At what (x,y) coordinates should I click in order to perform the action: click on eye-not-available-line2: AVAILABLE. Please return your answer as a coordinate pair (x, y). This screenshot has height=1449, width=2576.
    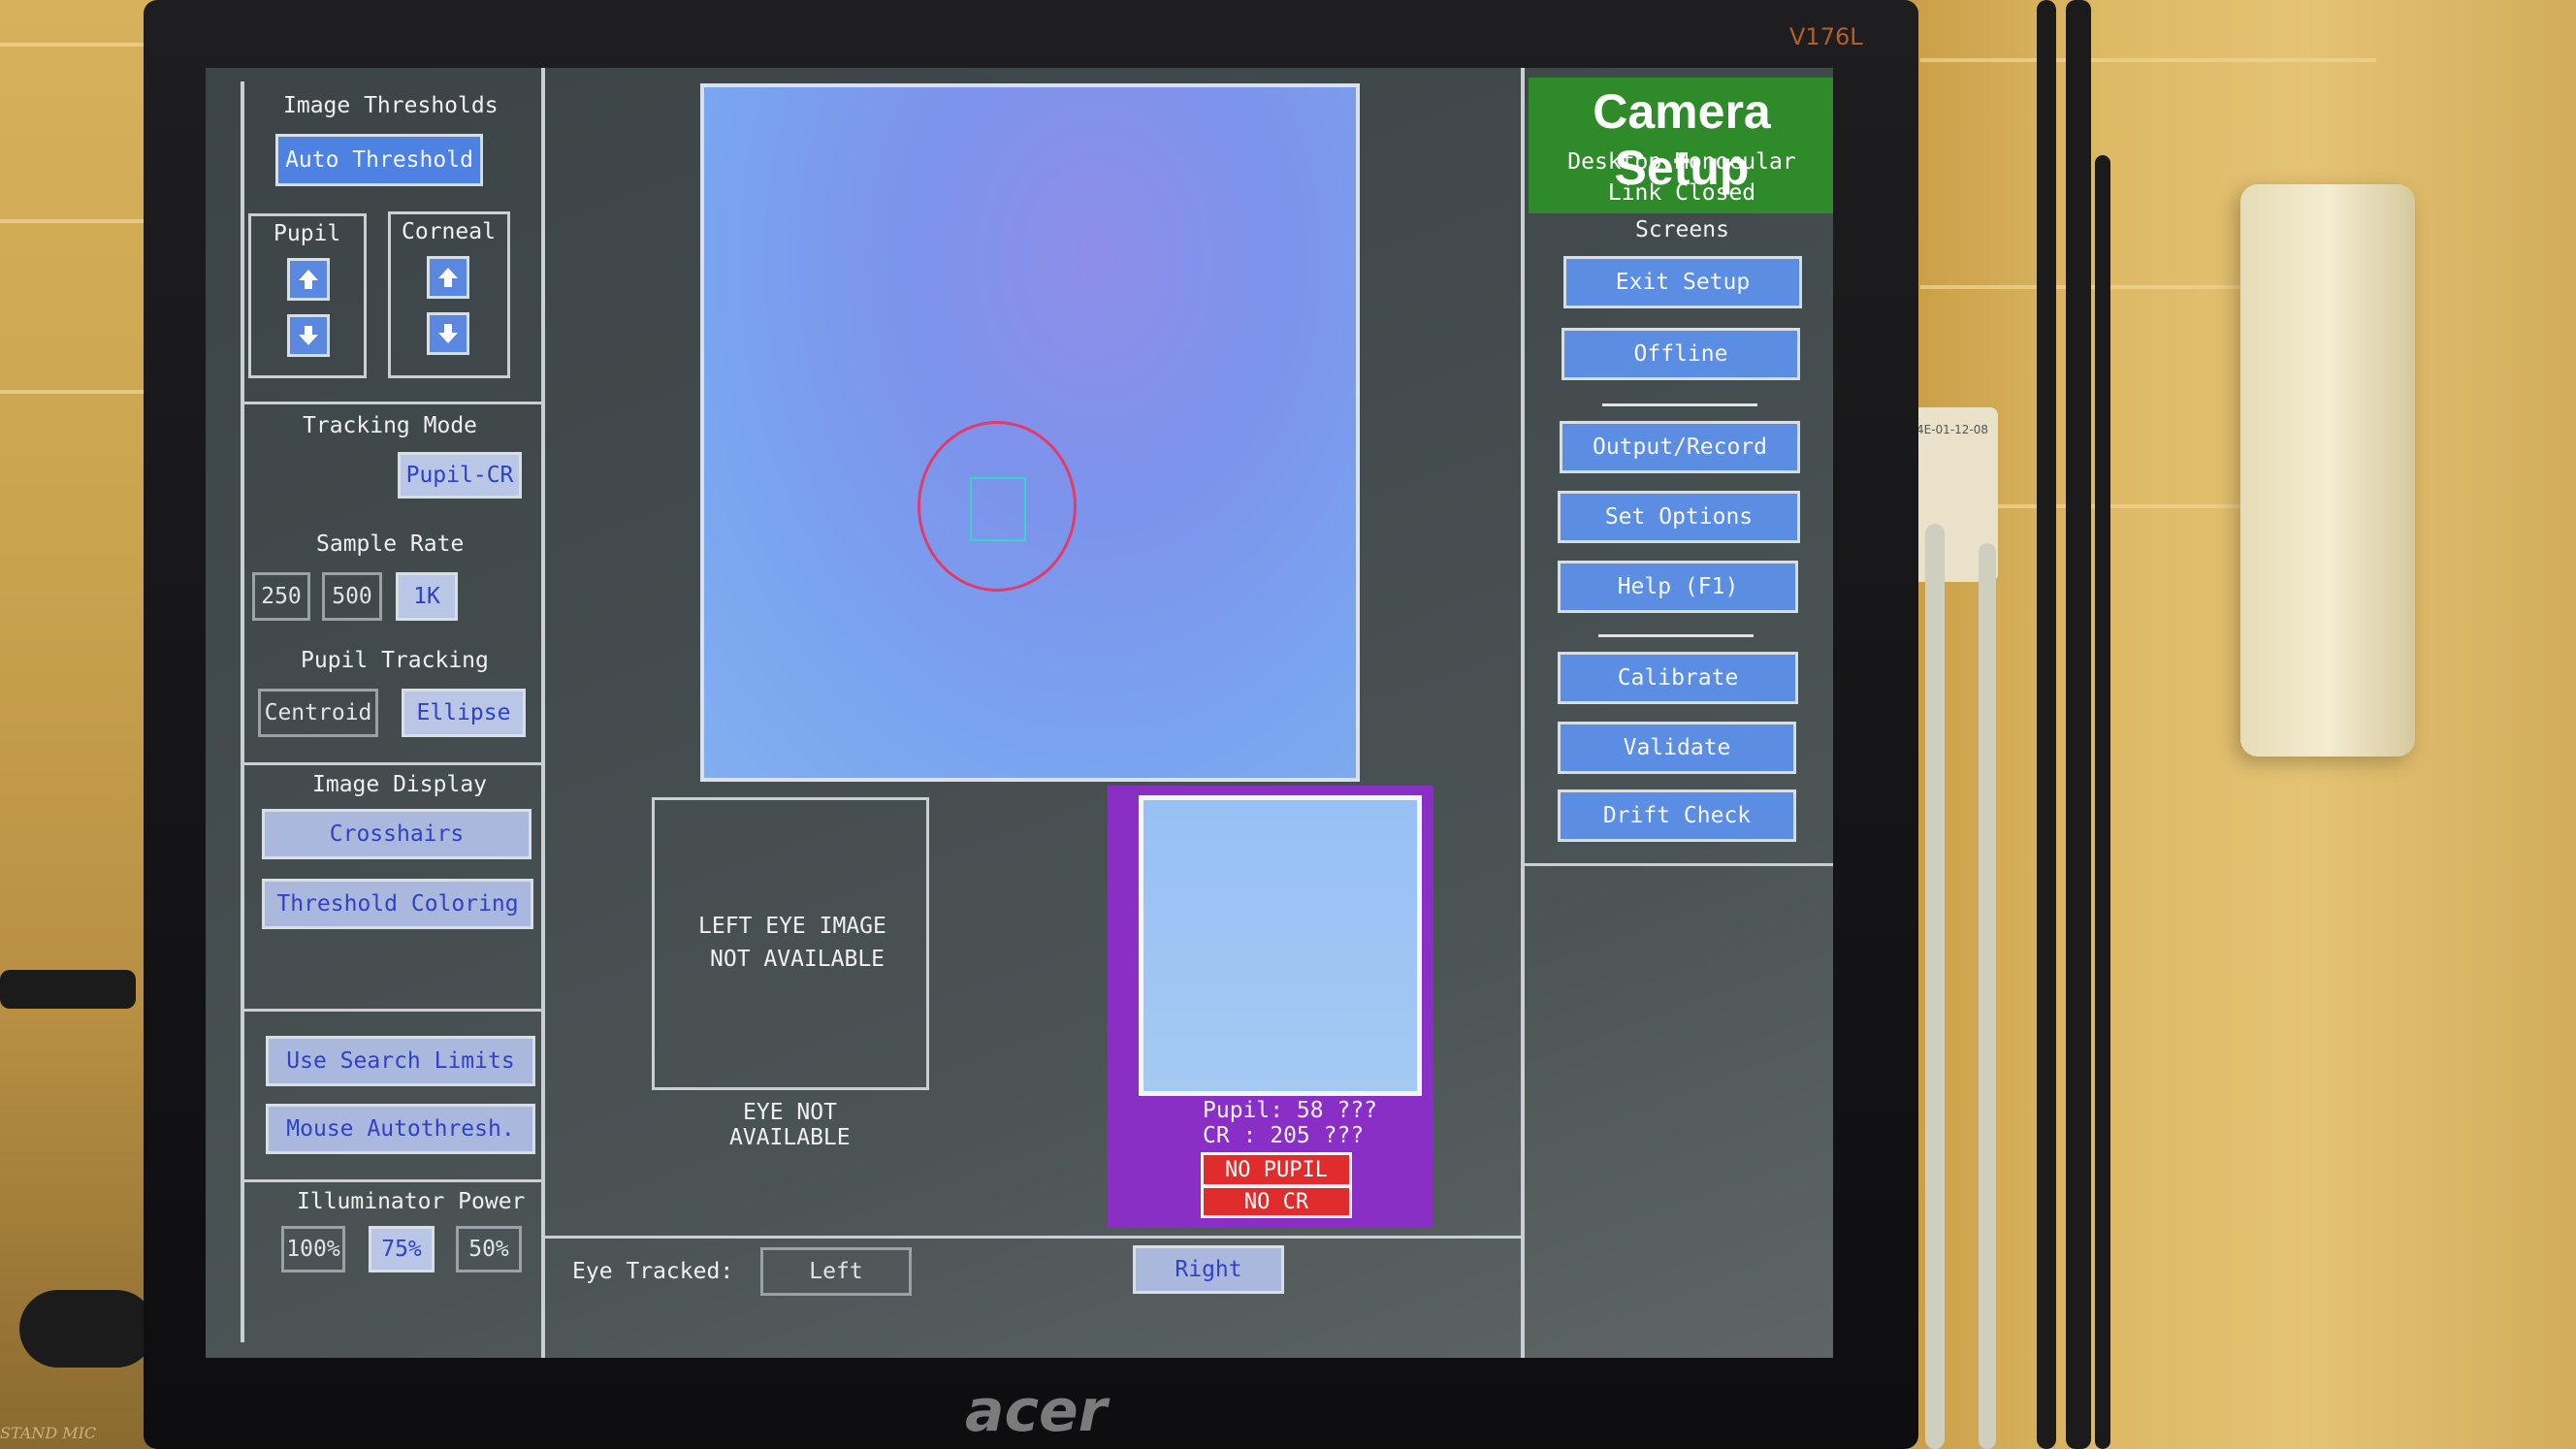
    Looking at the image, I should click on (790, 1137).